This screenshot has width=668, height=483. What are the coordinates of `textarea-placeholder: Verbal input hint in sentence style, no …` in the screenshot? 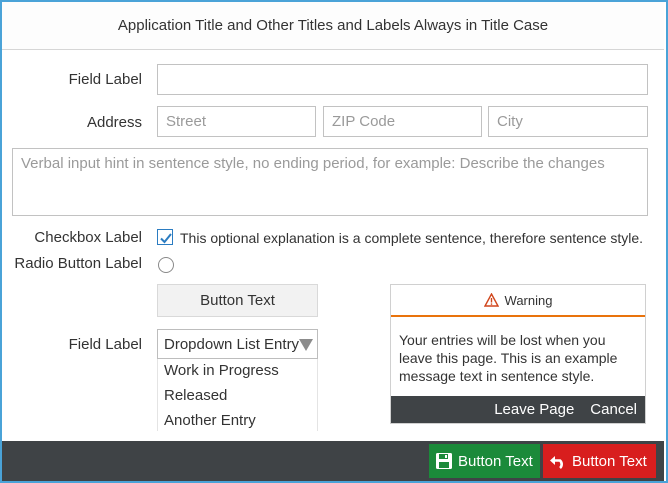 It's located at (313, 163).